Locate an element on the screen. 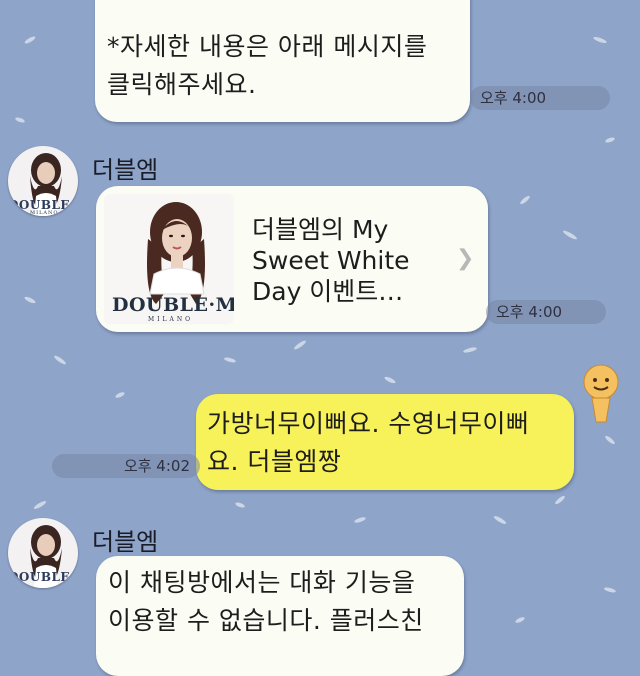 The image size is (640, 676). outgoing-message-bubble: 가방너무이뻐요. 수영너무이뻐 요. 더블엠짱 is located at coordinates (385, 442).